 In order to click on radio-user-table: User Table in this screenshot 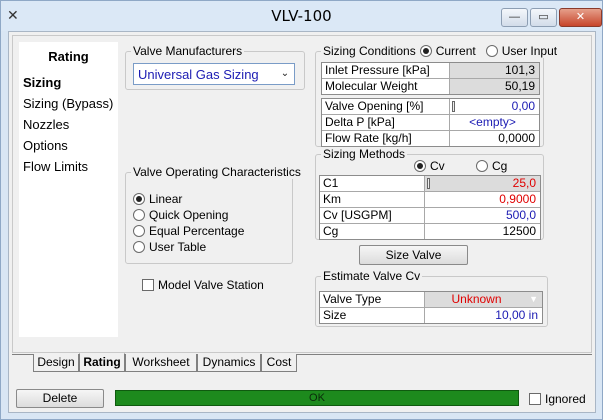, I will do `click(169, 247)`.